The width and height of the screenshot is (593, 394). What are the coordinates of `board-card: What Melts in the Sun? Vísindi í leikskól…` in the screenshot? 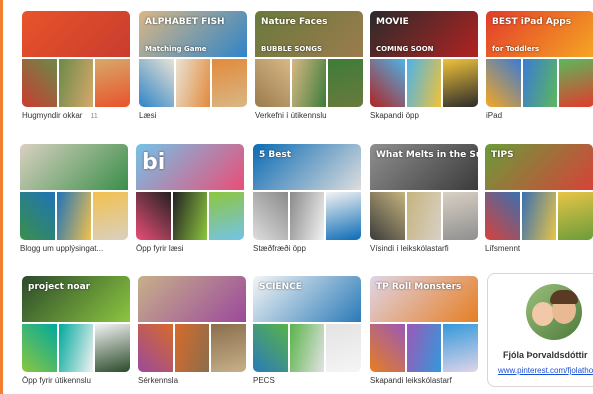 It's located at (424, 199).